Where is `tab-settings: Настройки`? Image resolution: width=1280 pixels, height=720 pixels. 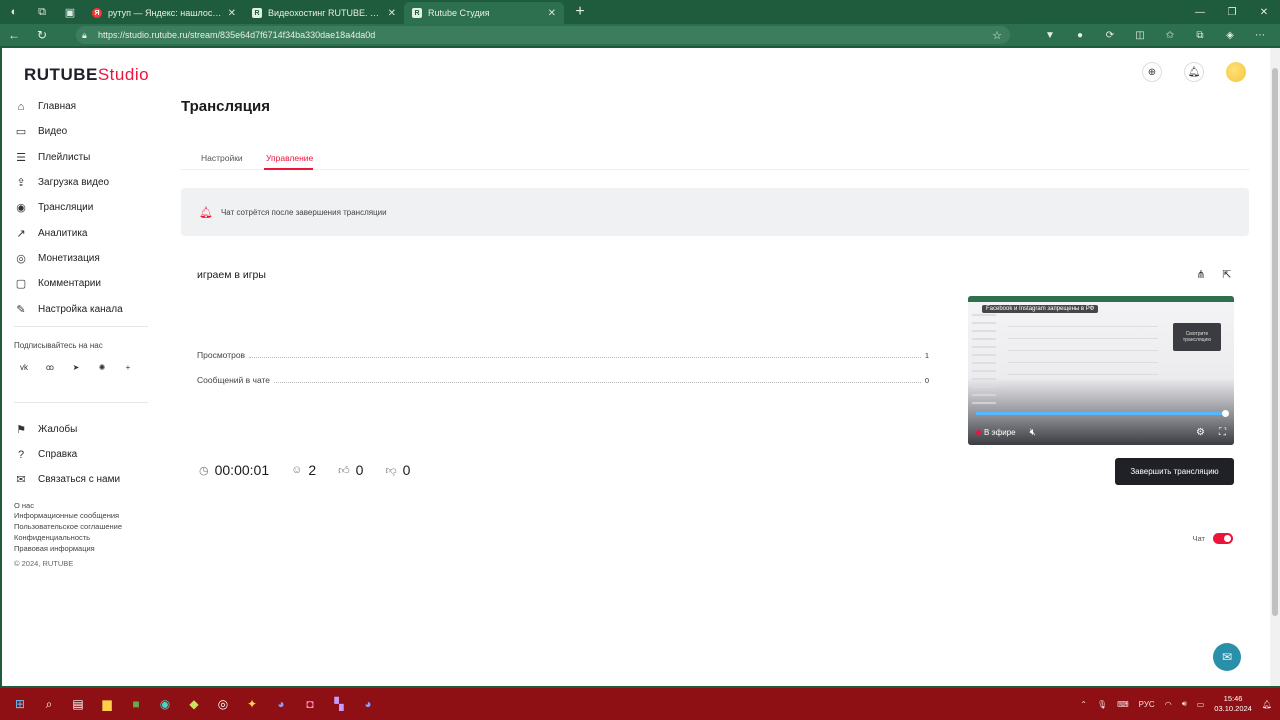
tab-settings: Настройки is located at coordinates (222, 158).